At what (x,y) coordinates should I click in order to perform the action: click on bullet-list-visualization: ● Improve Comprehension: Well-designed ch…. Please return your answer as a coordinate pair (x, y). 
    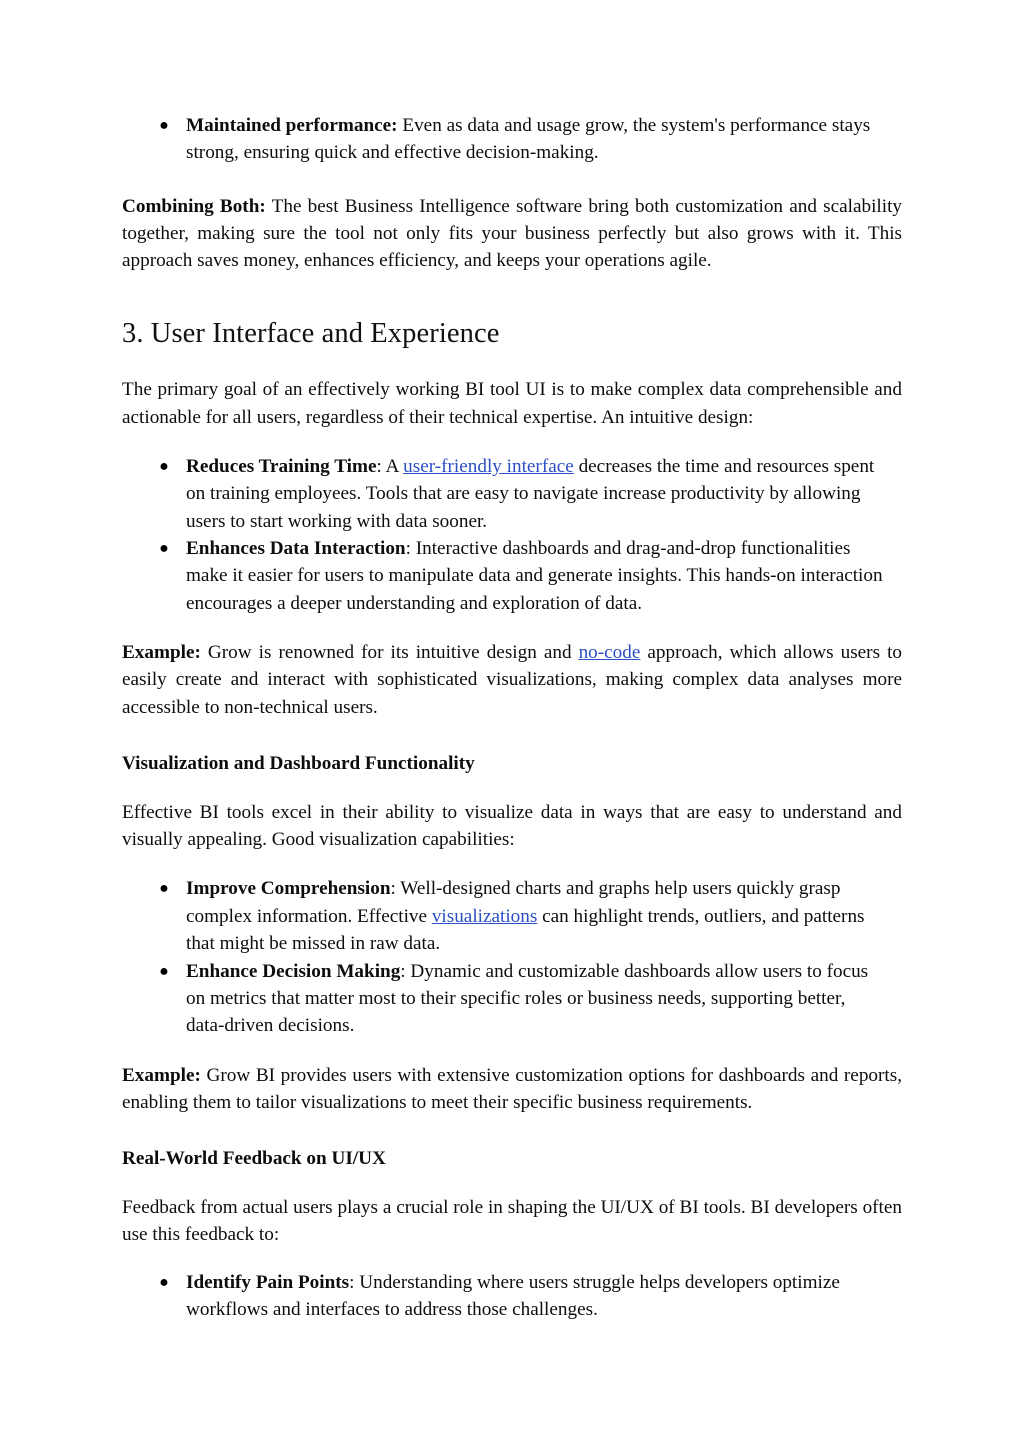
    Looking at the image, I should click on (503, 957).